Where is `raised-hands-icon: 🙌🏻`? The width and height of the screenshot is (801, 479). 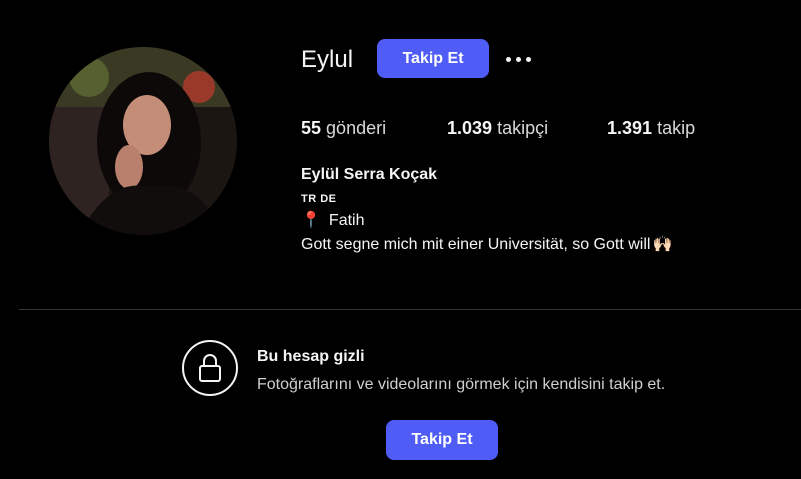 raised-hands-icon: 🙌🏻 is located at coordinates (662, 244).